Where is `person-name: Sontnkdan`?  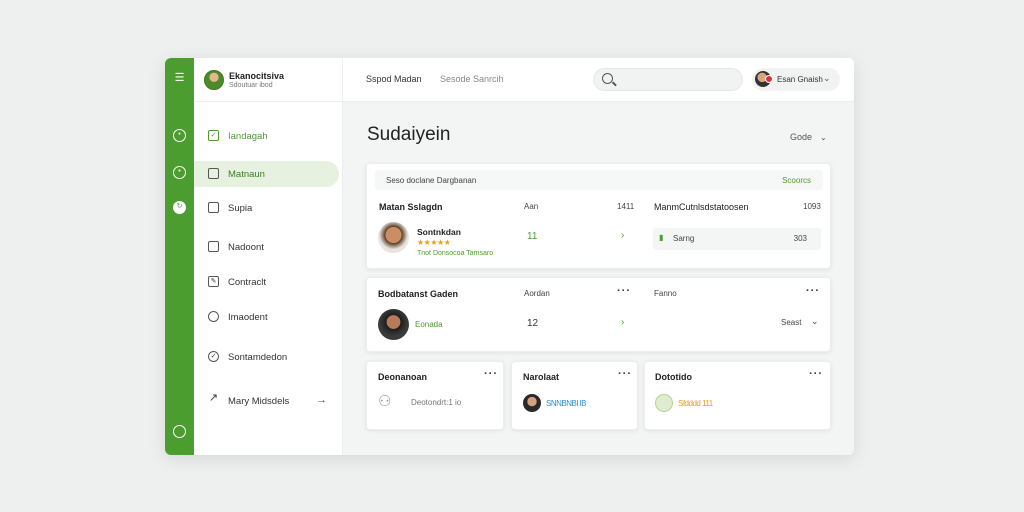 person-name: Sontnkdan is located at coordinates (439, 232).